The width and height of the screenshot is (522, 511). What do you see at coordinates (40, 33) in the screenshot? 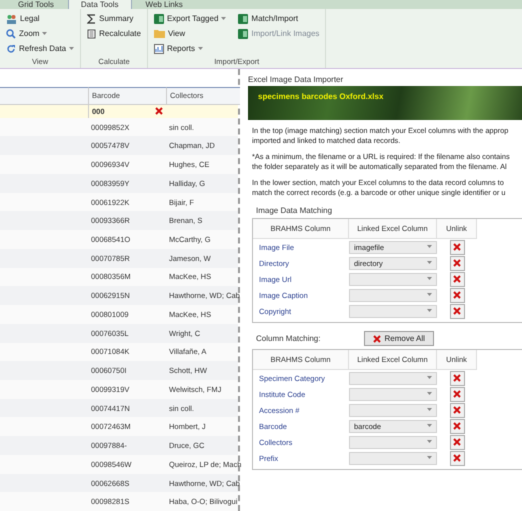
I see `ribbon-button: Zoom` at bounding box center [40, 33].